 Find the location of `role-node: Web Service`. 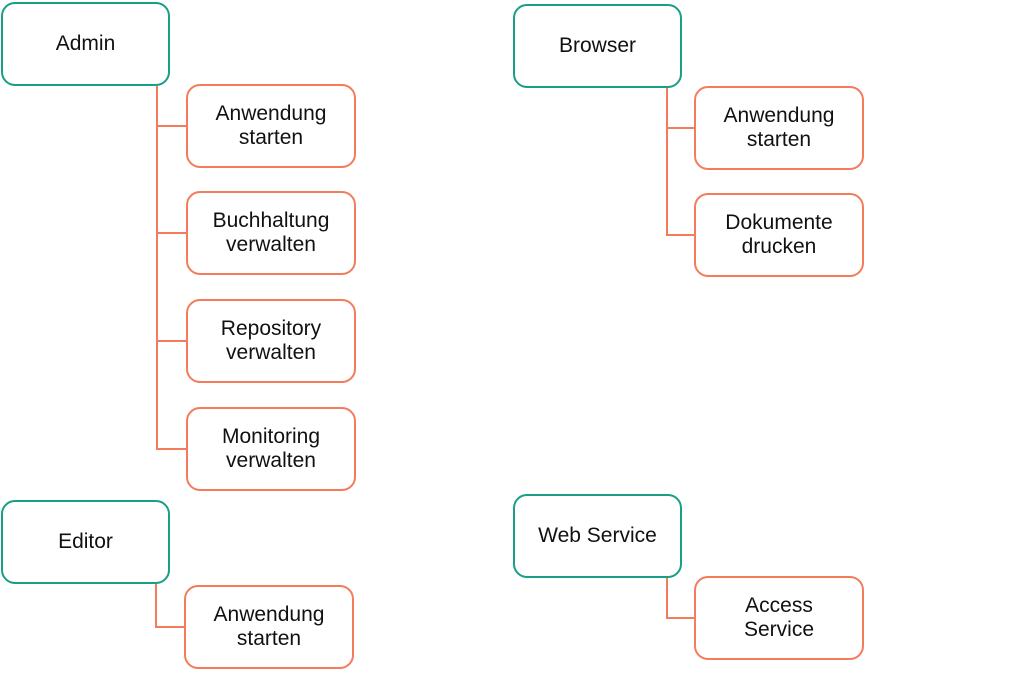

role-node: Web Service is located at coordinates (597, 536).